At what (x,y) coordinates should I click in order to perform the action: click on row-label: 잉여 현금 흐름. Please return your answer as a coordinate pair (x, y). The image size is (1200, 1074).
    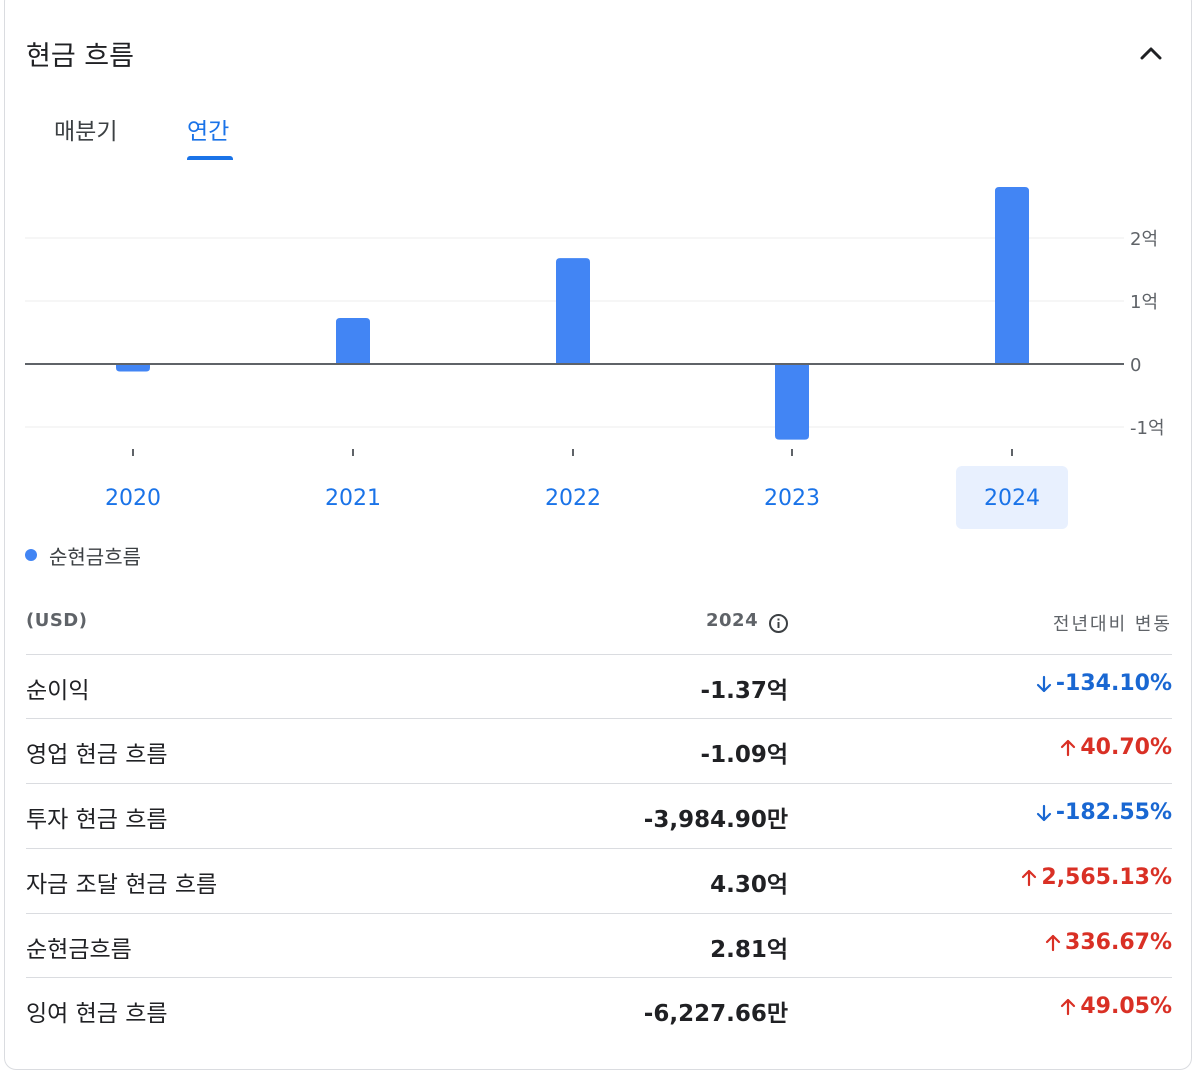
    Looking at the image, I should click on (97, 1014).